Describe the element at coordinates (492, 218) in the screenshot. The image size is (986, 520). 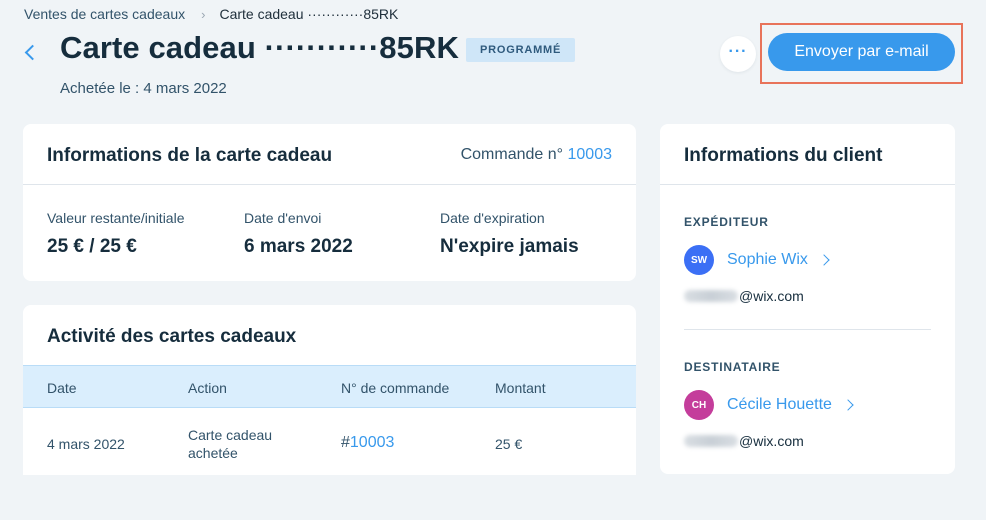
I see `field-label: Date d'expiration` at that location.